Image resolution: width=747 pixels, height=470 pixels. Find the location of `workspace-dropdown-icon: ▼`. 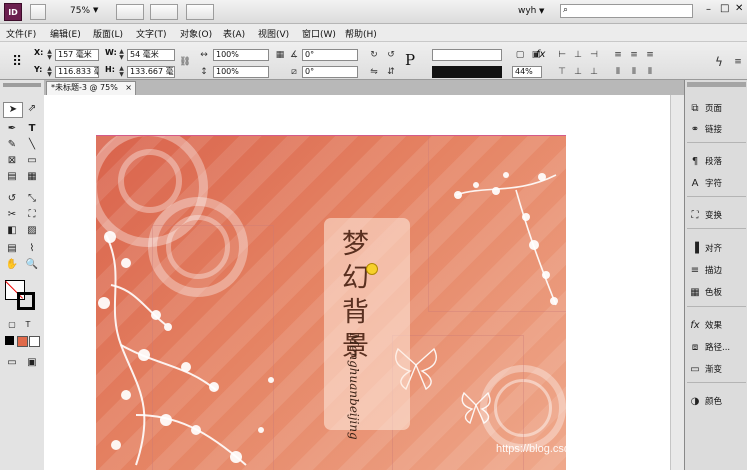

workspace-dropdown-icon: ▼ is located at coordinates (541, 11).